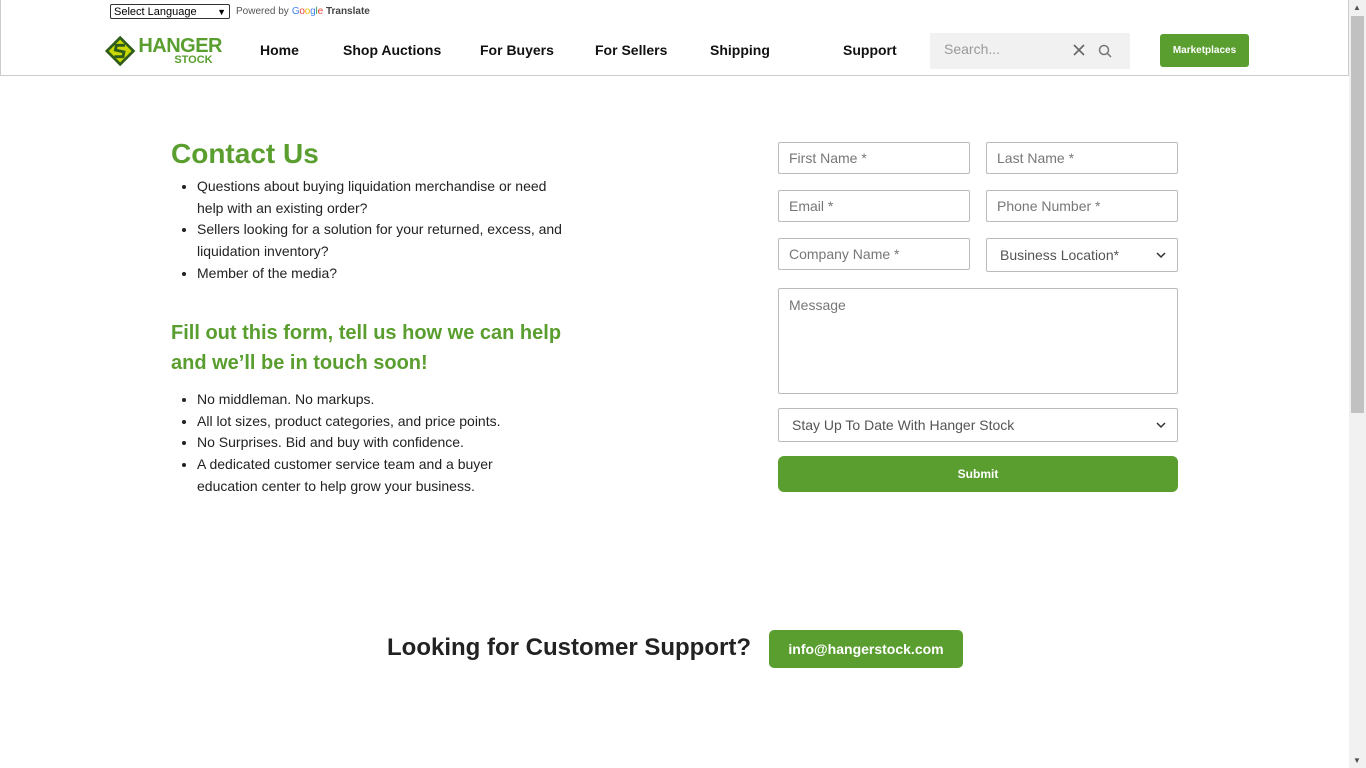  Describe the element at coordinates (307, 11) in the screenshot. I see `google-logo: Google` at that location.